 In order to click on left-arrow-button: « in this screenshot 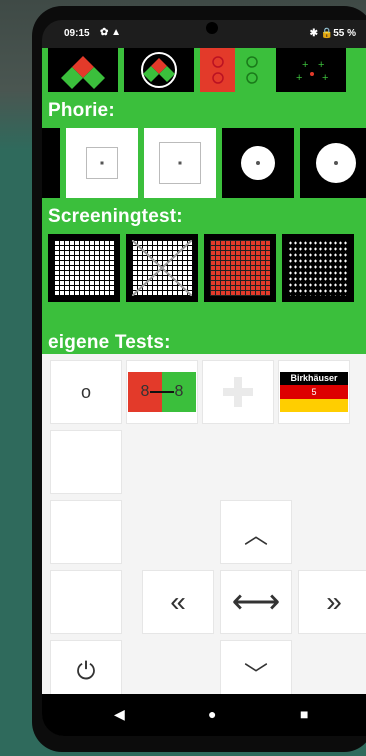, I will do `click(178, 602)`.